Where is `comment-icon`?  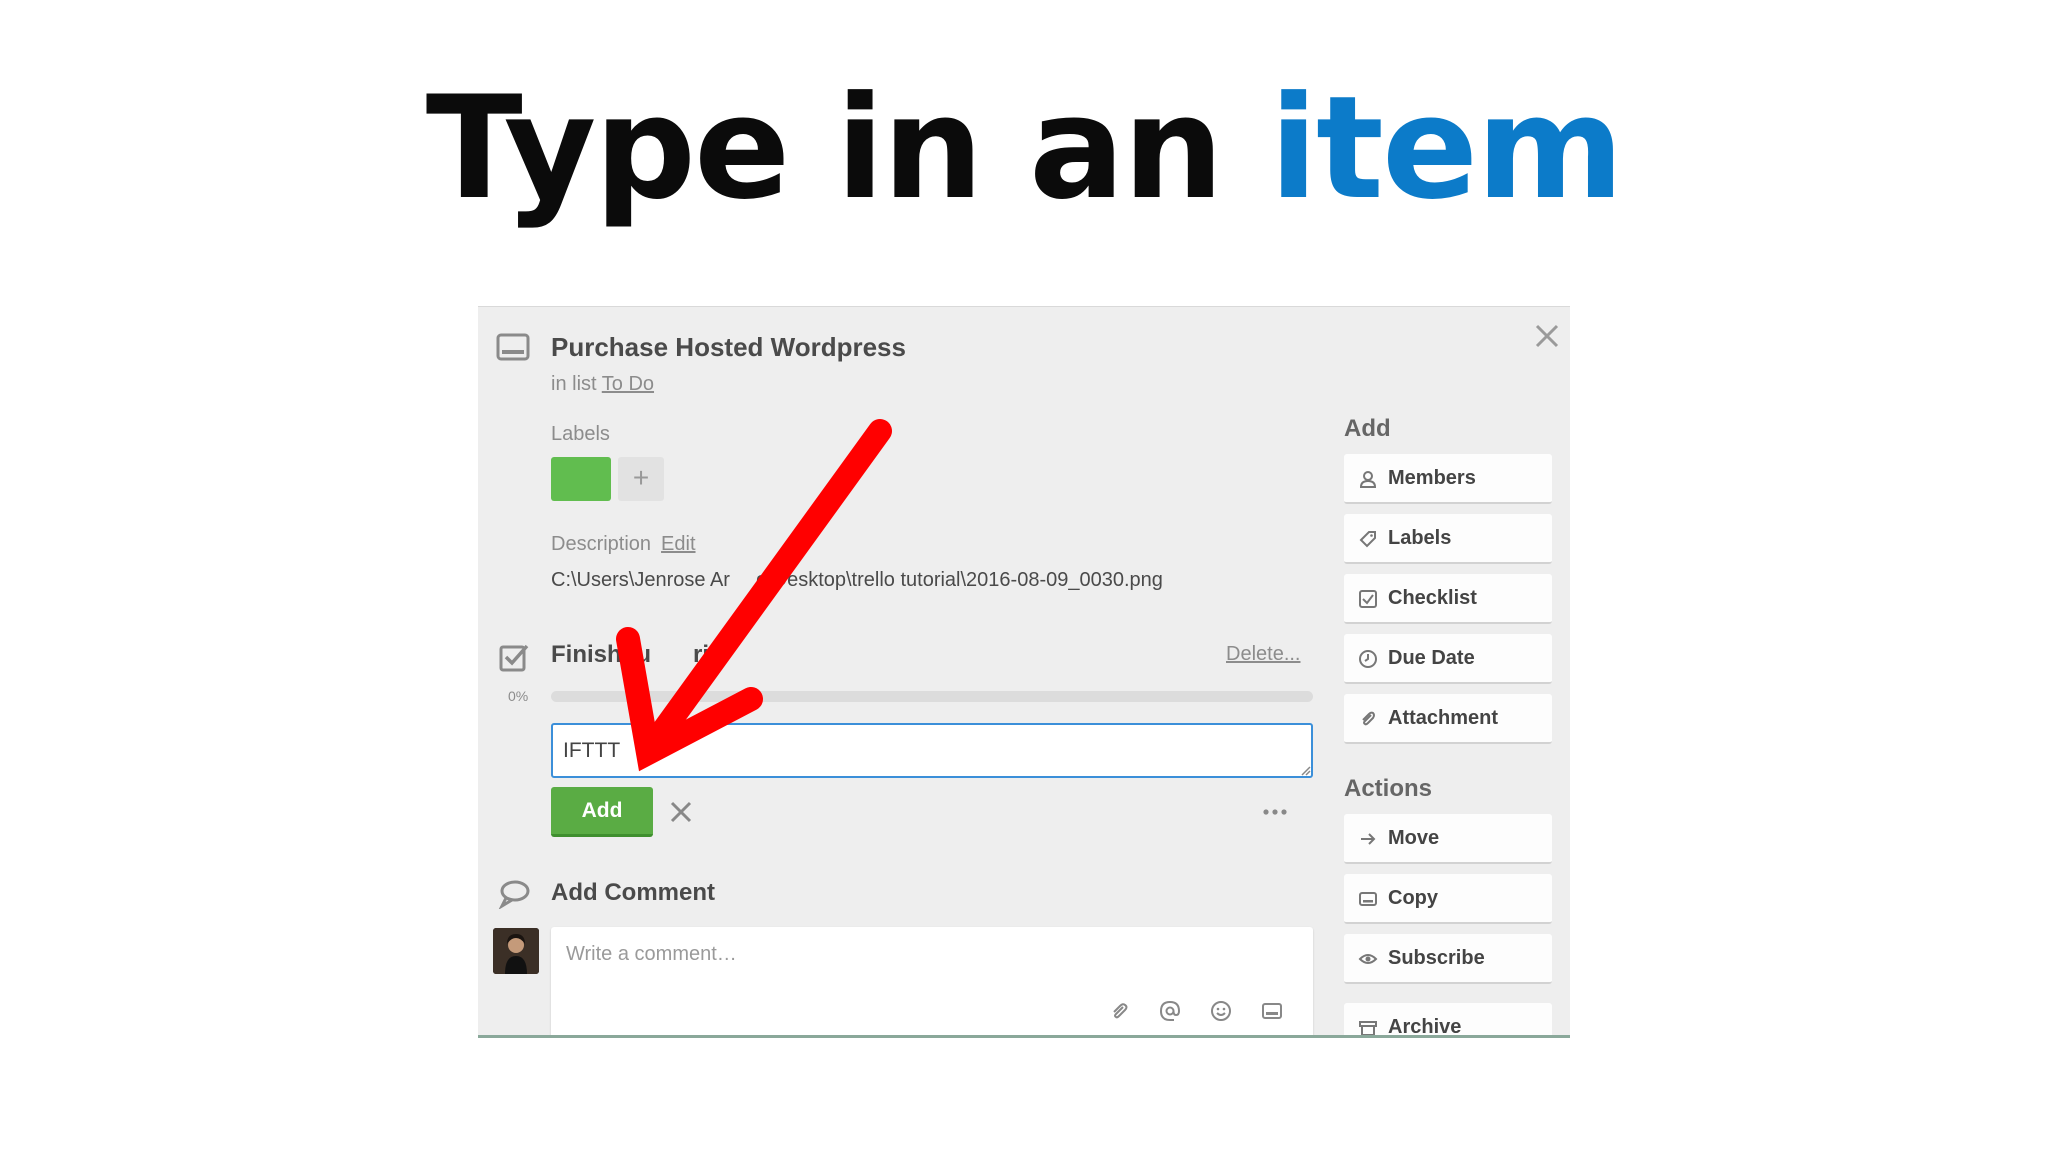
comment-icon is located at coordinates (514, 894).